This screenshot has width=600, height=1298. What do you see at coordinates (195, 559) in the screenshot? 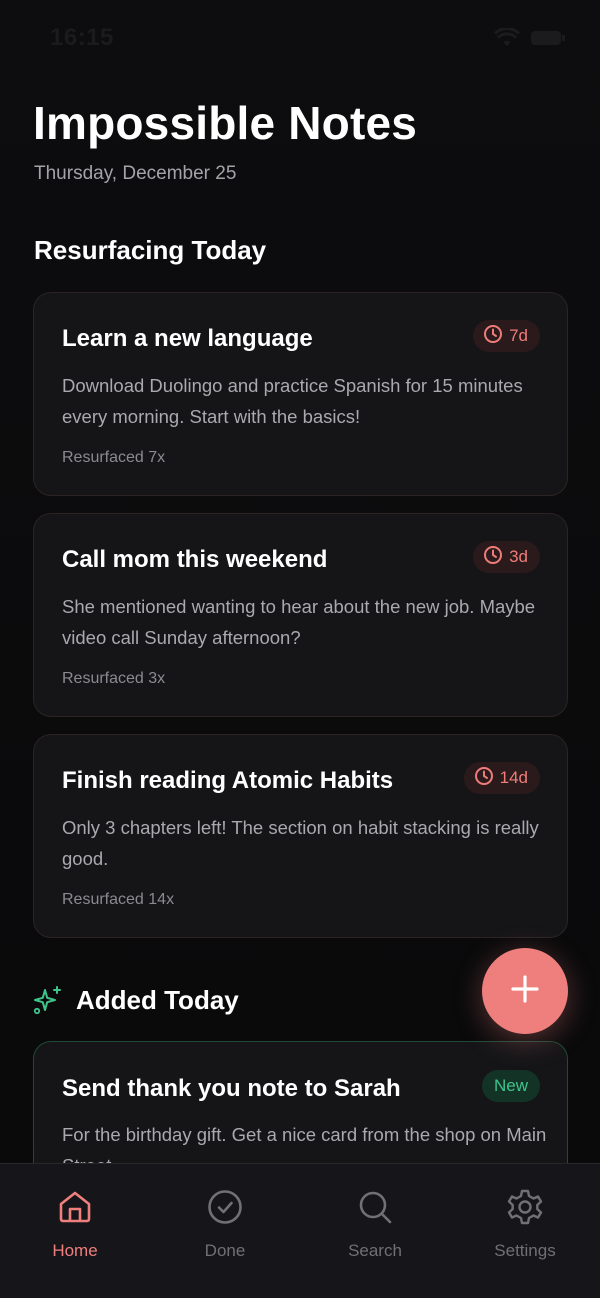
I see `note-title: Call mom this weekend` at bounding box center [195, 559].